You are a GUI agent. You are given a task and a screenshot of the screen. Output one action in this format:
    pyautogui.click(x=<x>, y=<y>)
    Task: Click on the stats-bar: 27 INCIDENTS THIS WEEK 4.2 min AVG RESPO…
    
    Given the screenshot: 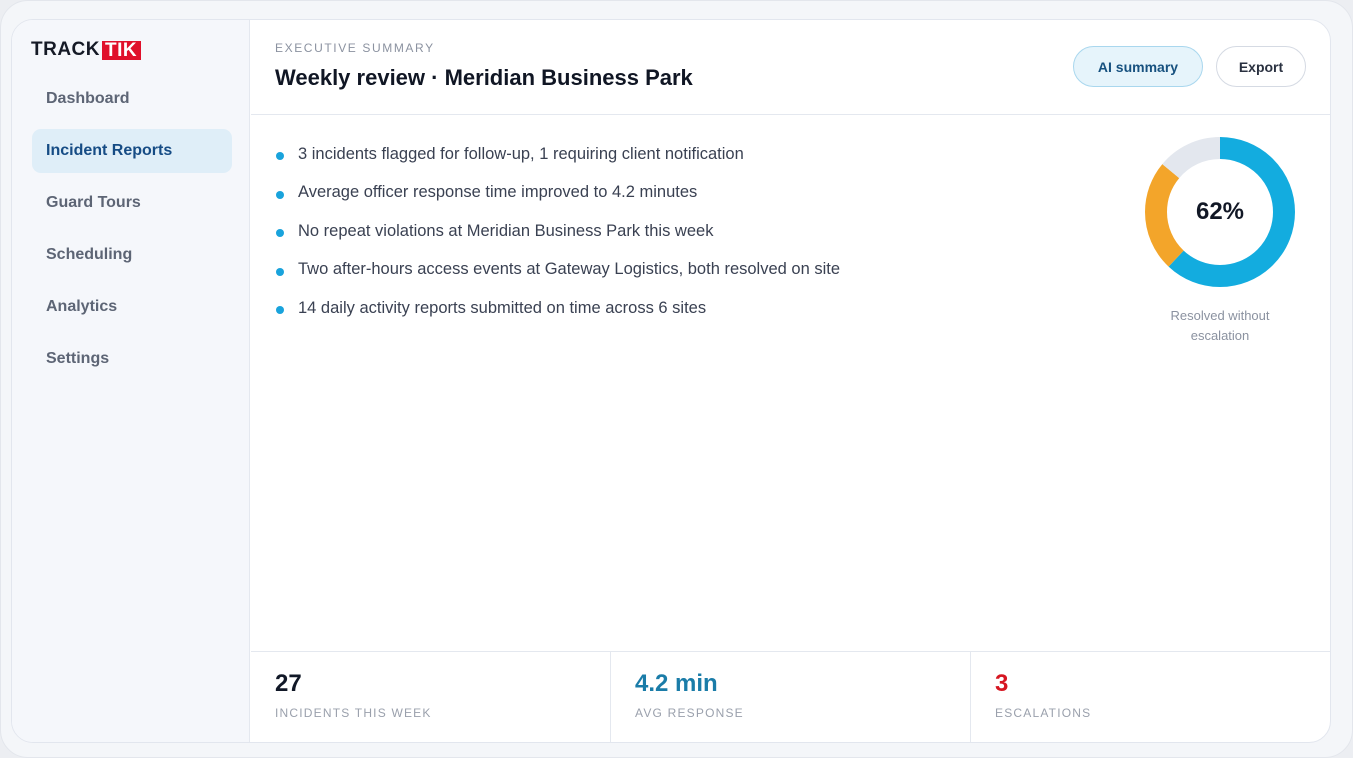 What is the action you would take?
    pyautogui.click(x=790, y=696)
    